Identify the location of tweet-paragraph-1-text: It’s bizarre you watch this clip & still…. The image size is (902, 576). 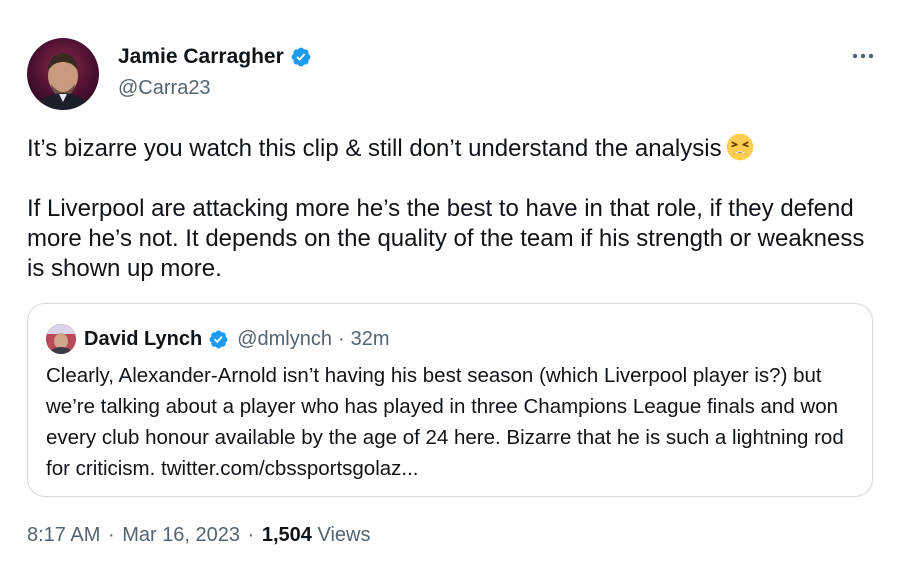
(374, 148).